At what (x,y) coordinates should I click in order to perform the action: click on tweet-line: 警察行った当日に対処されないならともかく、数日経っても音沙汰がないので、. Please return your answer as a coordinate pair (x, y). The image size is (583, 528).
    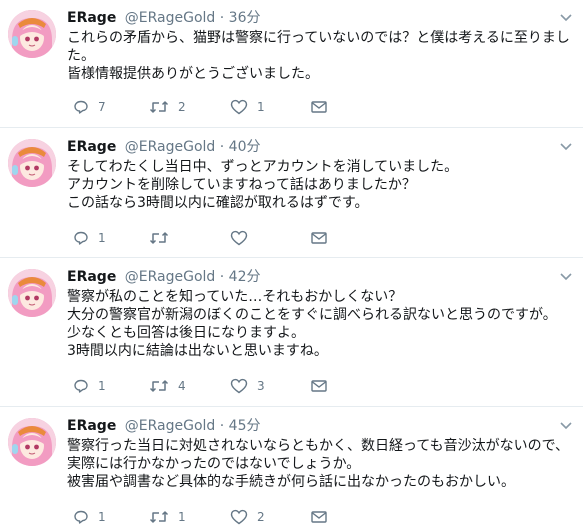
    Looking at the image, I should click on (318, 446).